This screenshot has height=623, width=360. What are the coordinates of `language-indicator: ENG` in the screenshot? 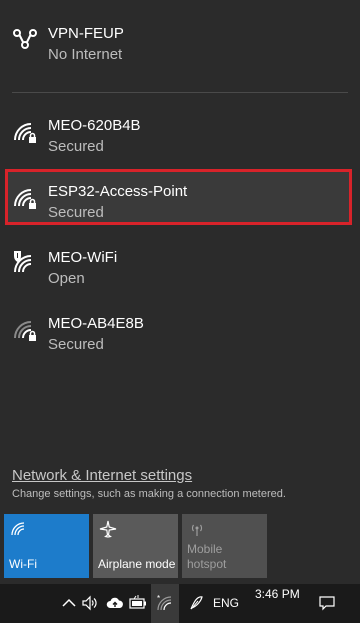 It's located at (226, 603).